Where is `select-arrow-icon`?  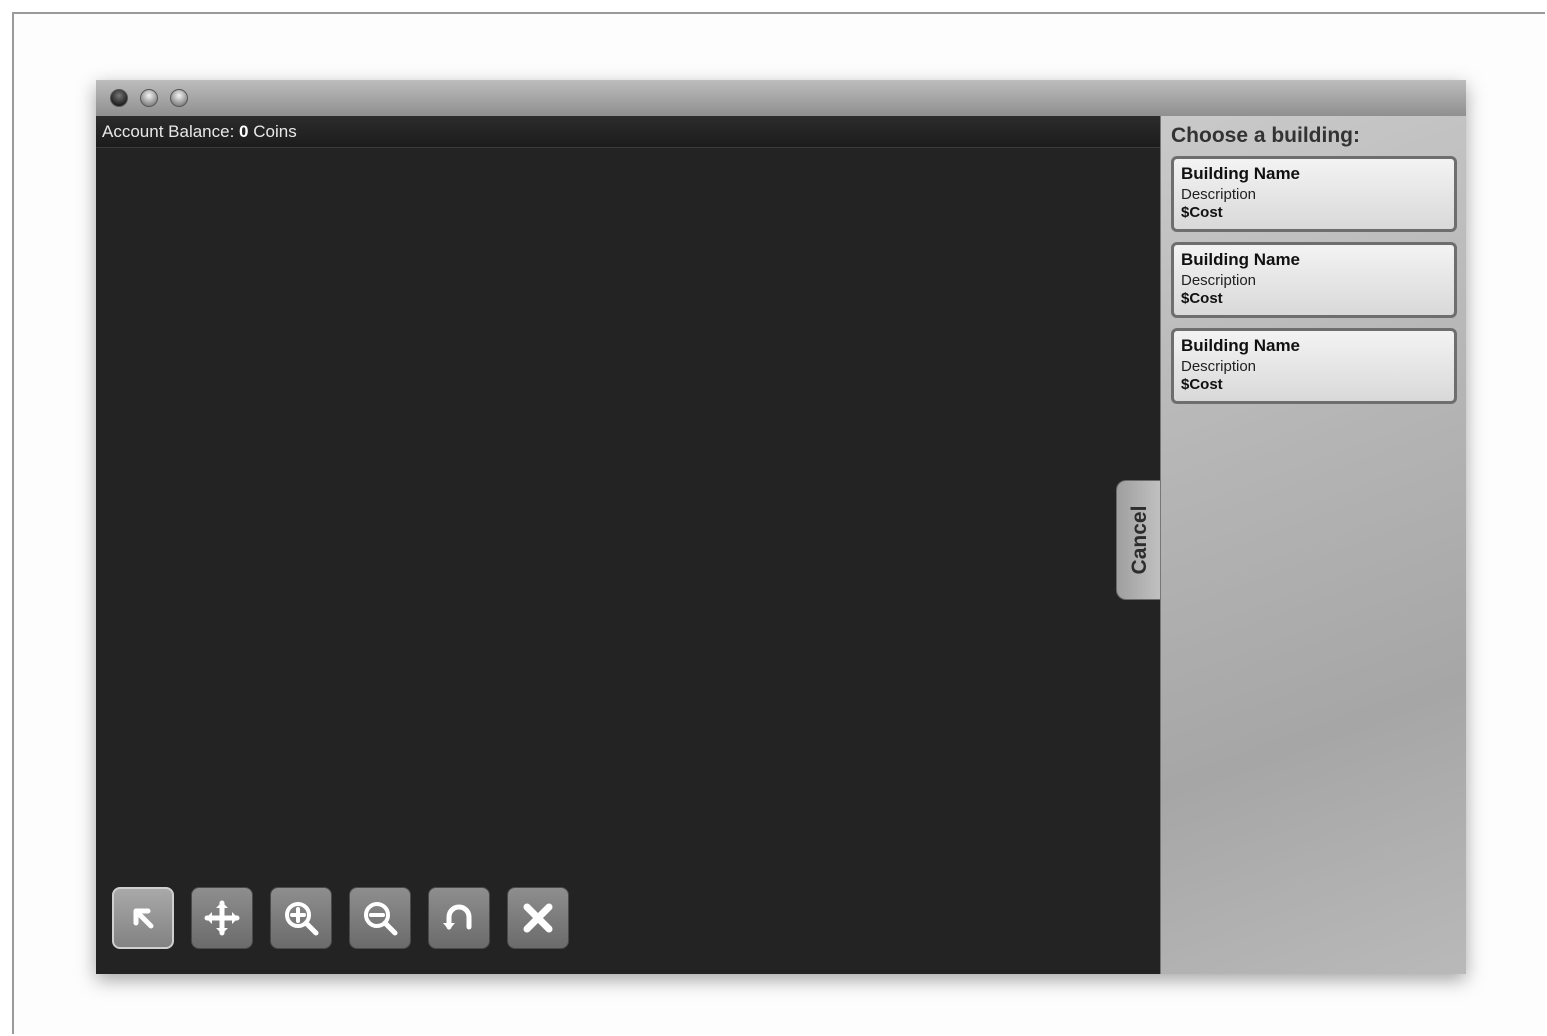
select-arrow-icon is located at coordinates (143, 918).